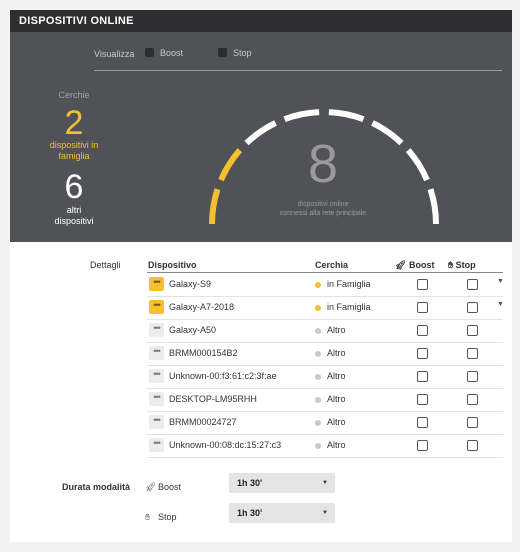 Image resolution: width=520 pixels, height=552 pixels. I want to click on boost-duration-value: 1h 30', so click(250, 483).